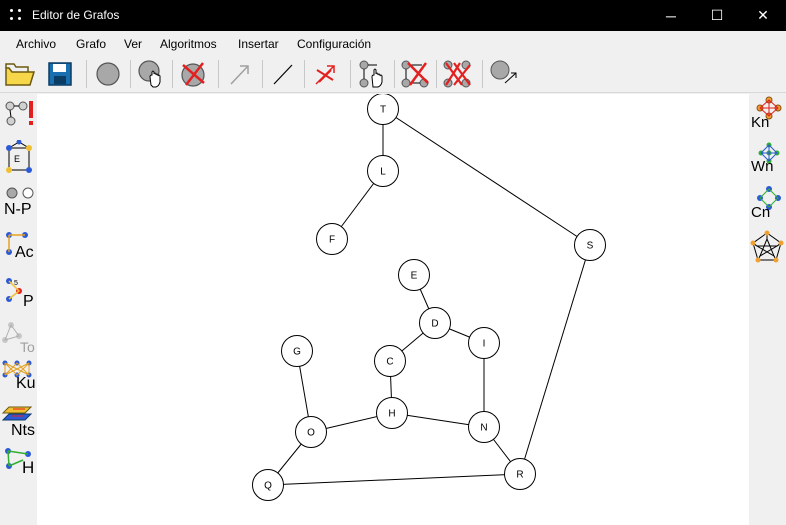  What do you see at coordinates (393, 15) in the screenshot?
I see `title-bar: Editor de Grafos ─ ☐ ✕` at bounding box center [393, 15].